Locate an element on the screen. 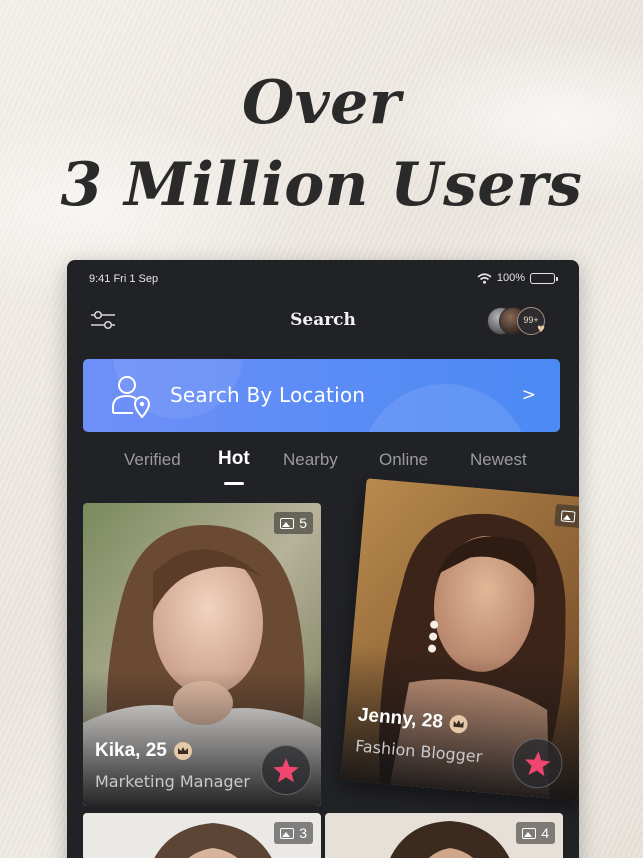  filter-tabs: Verified Hot Nearby Online Newest is located at coordinates (323, 468).